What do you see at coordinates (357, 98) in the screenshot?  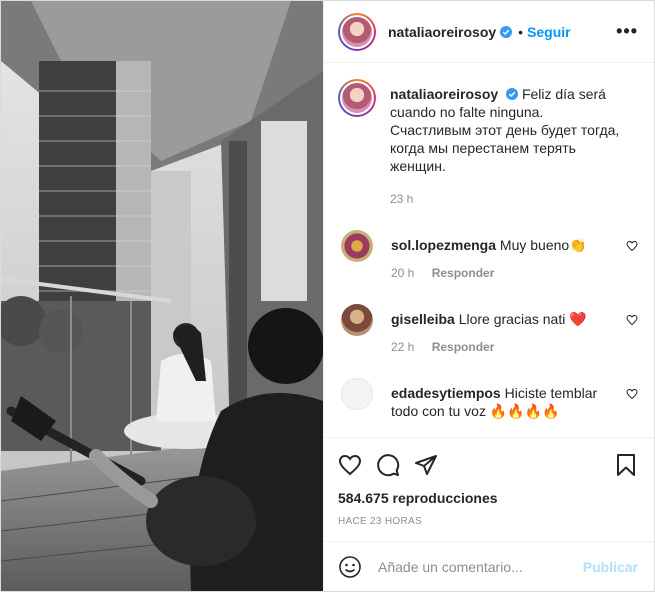 I see `caption-avatar` at bounding box center [357, 98].